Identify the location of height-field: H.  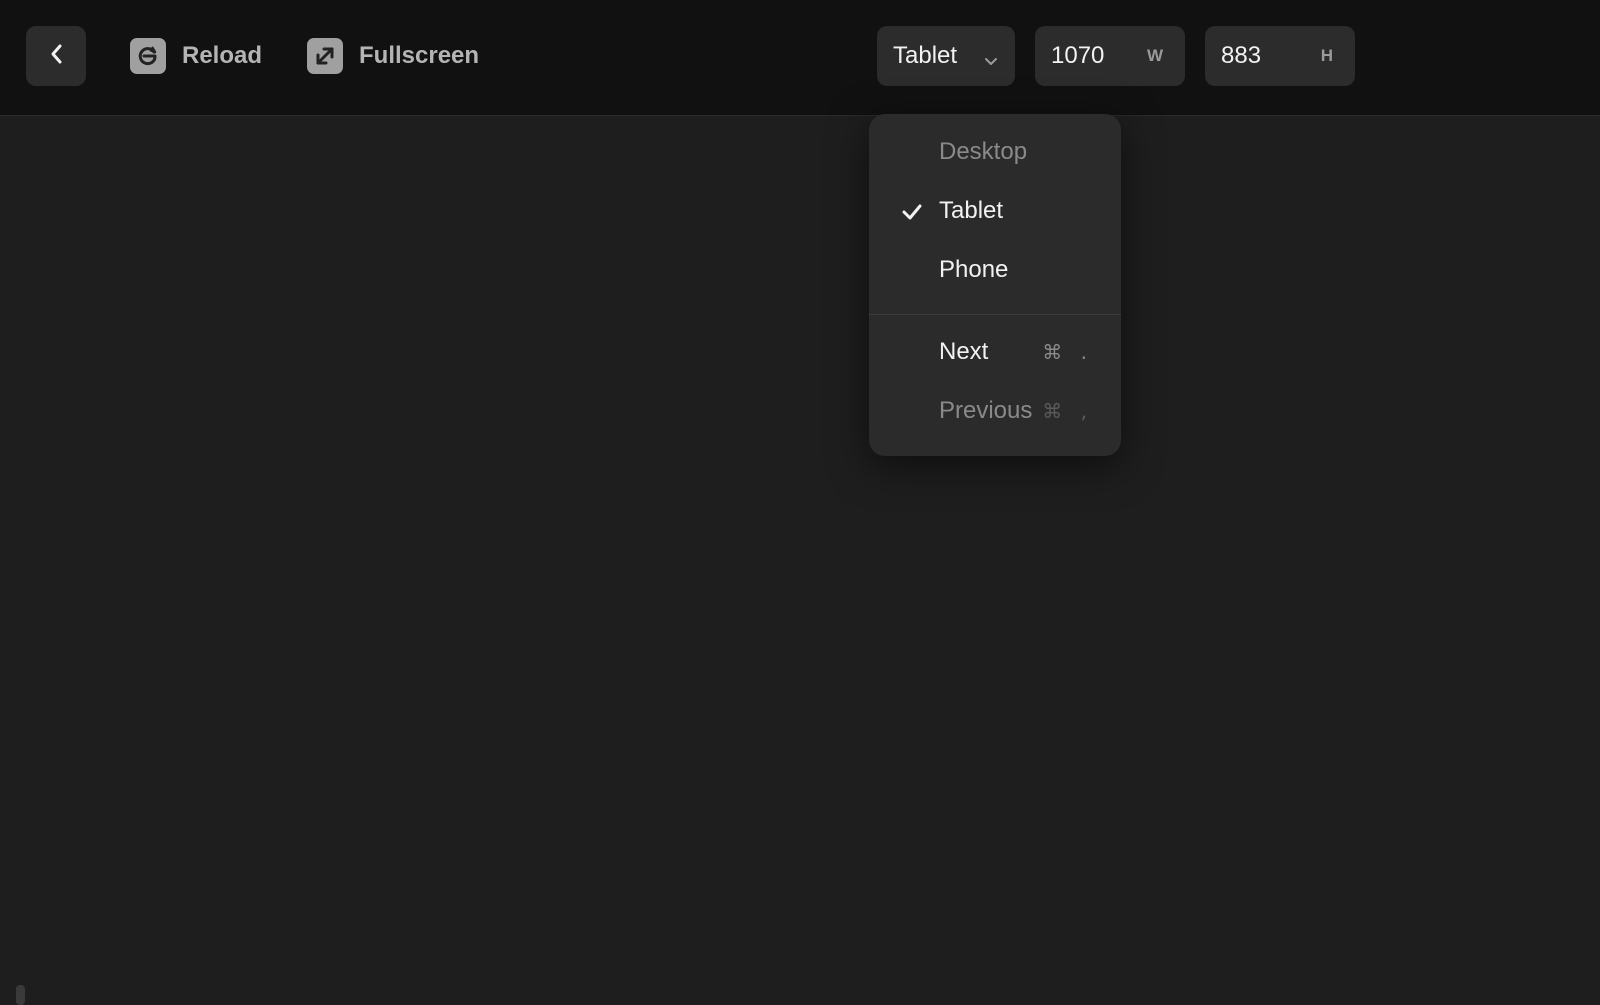
(1280, 56).